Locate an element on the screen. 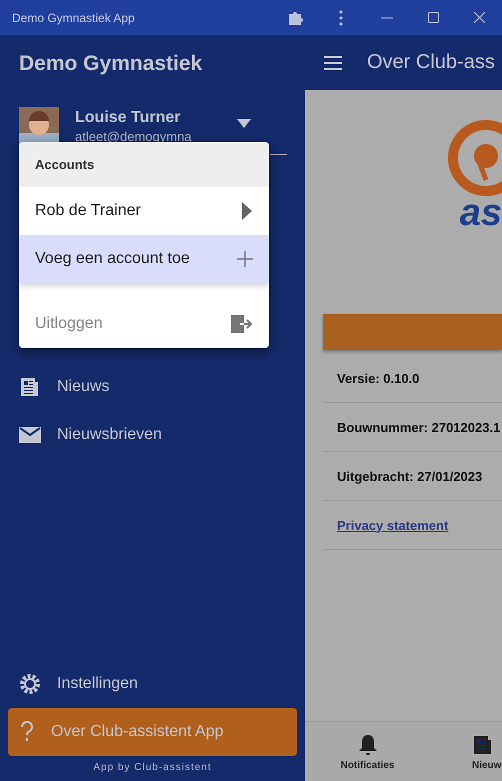 This screenshot has width=502, height=781. dropdown-caret-icon is located at coordinates (244, 123).